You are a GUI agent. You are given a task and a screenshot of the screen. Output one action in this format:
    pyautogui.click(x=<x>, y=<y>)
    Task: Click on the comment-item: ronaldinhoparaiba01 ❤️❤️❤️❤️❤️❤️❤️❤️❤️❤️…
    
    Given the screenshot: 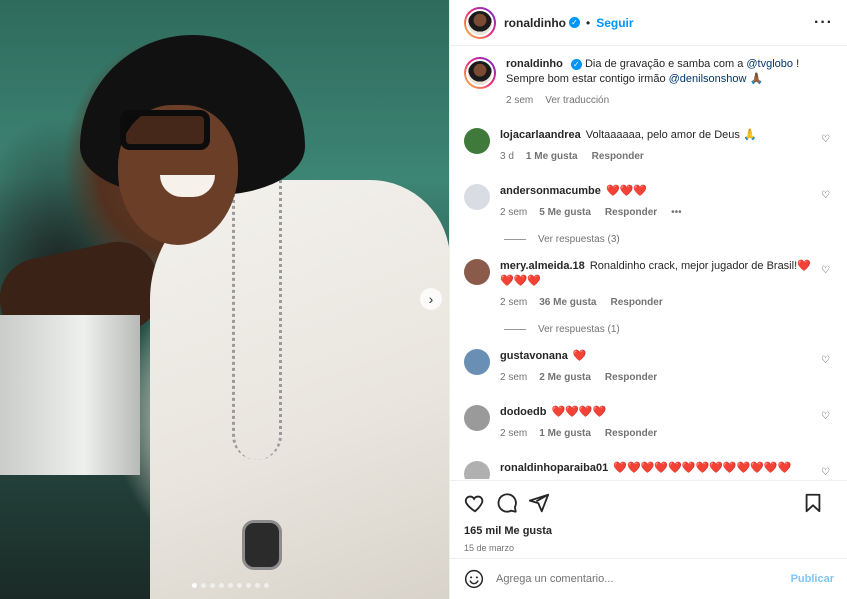 What is the action you would take?
    pyautogui.click(x=649, y=470)
    